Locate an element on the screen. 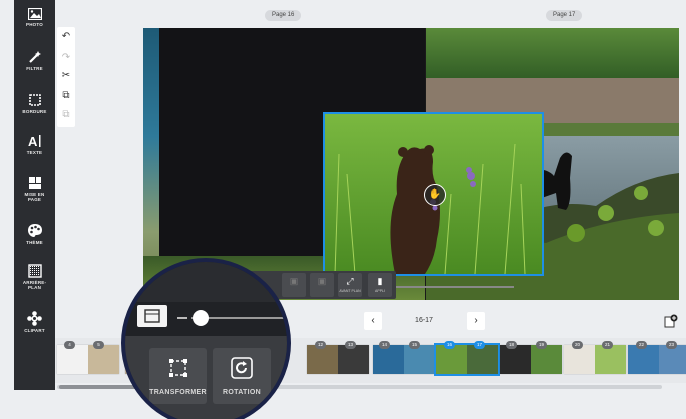 This screenshot has width=686, height=419. border-icon is located at coordinates (34, 100).